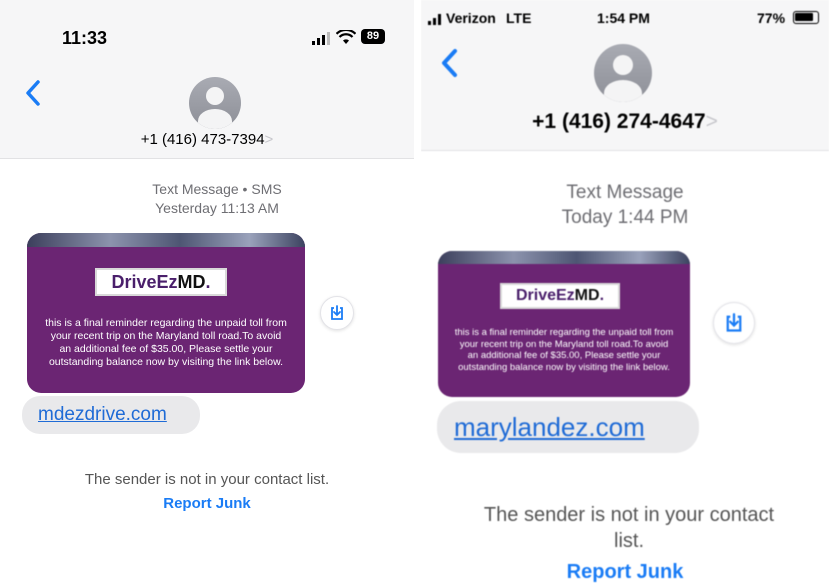 The width and height of the screenshot is (829, 585). I want to click on message-meta: Text Message Today 1:44 PM, so click(625, 205).